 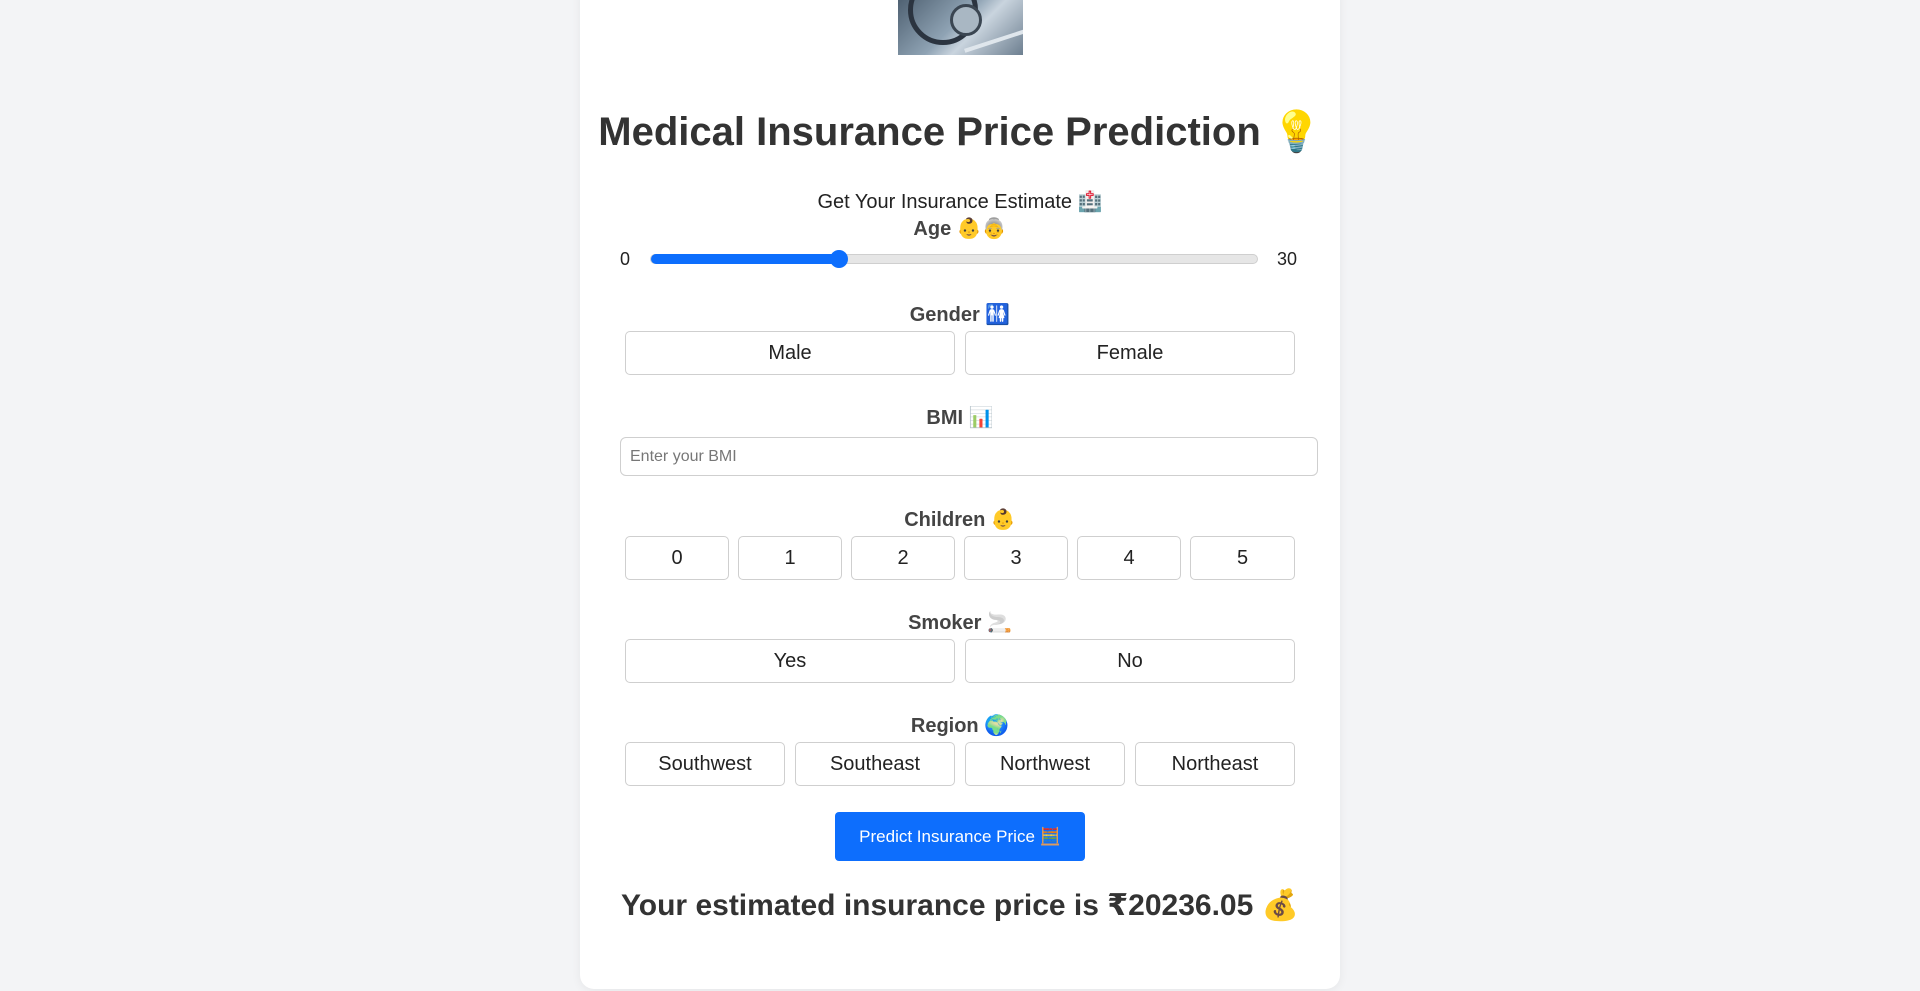 What do you see at coordinates (981, 229) in the screenshot?
I see `baby-elder-icon: 👶👵` at bounding box center [981, 229].